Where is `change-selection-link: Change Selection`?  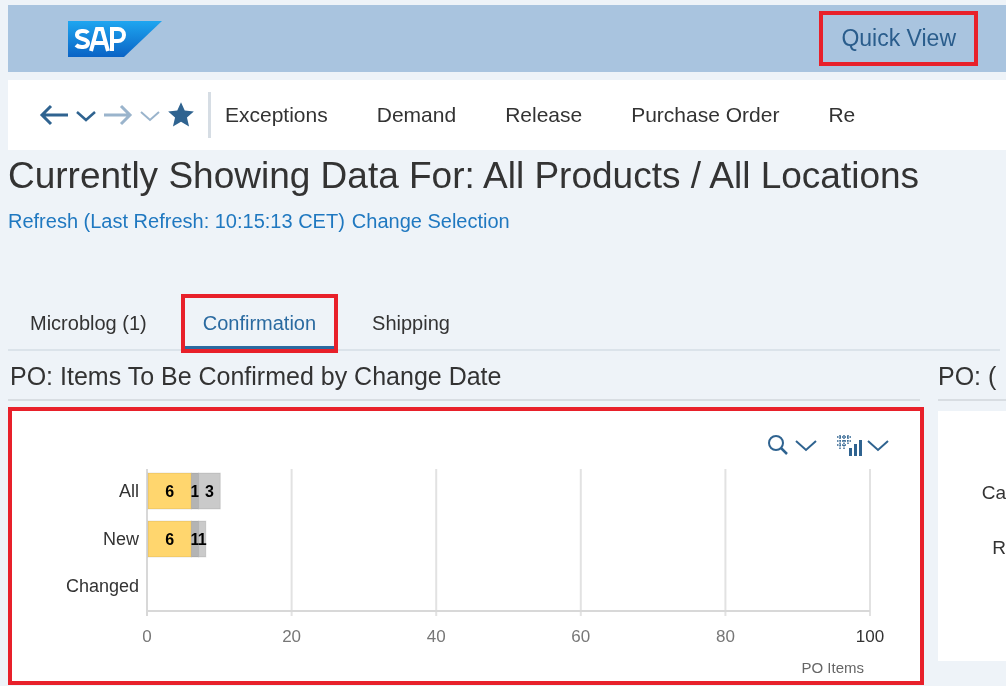
change-selection-link: Change Selection is located at coordinates (430, 221).